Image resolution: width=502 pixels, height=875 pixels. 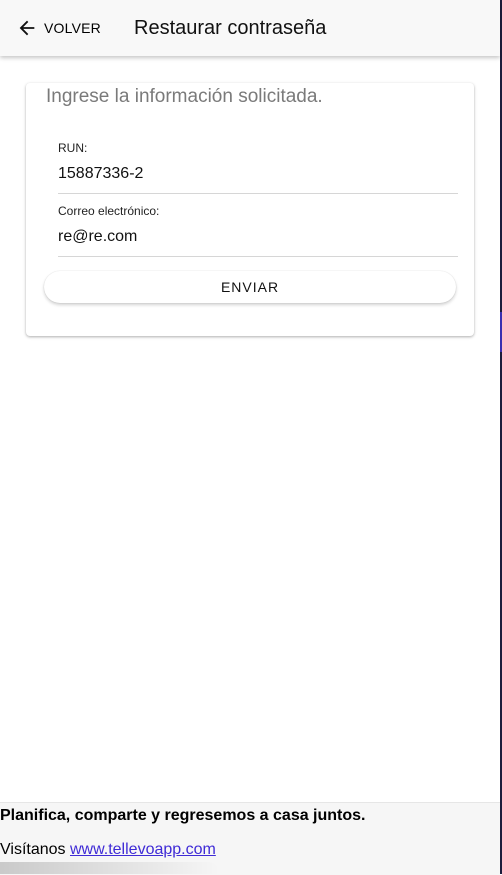 I want to click on back-button: VOLVER, so click(x=58, y=28).